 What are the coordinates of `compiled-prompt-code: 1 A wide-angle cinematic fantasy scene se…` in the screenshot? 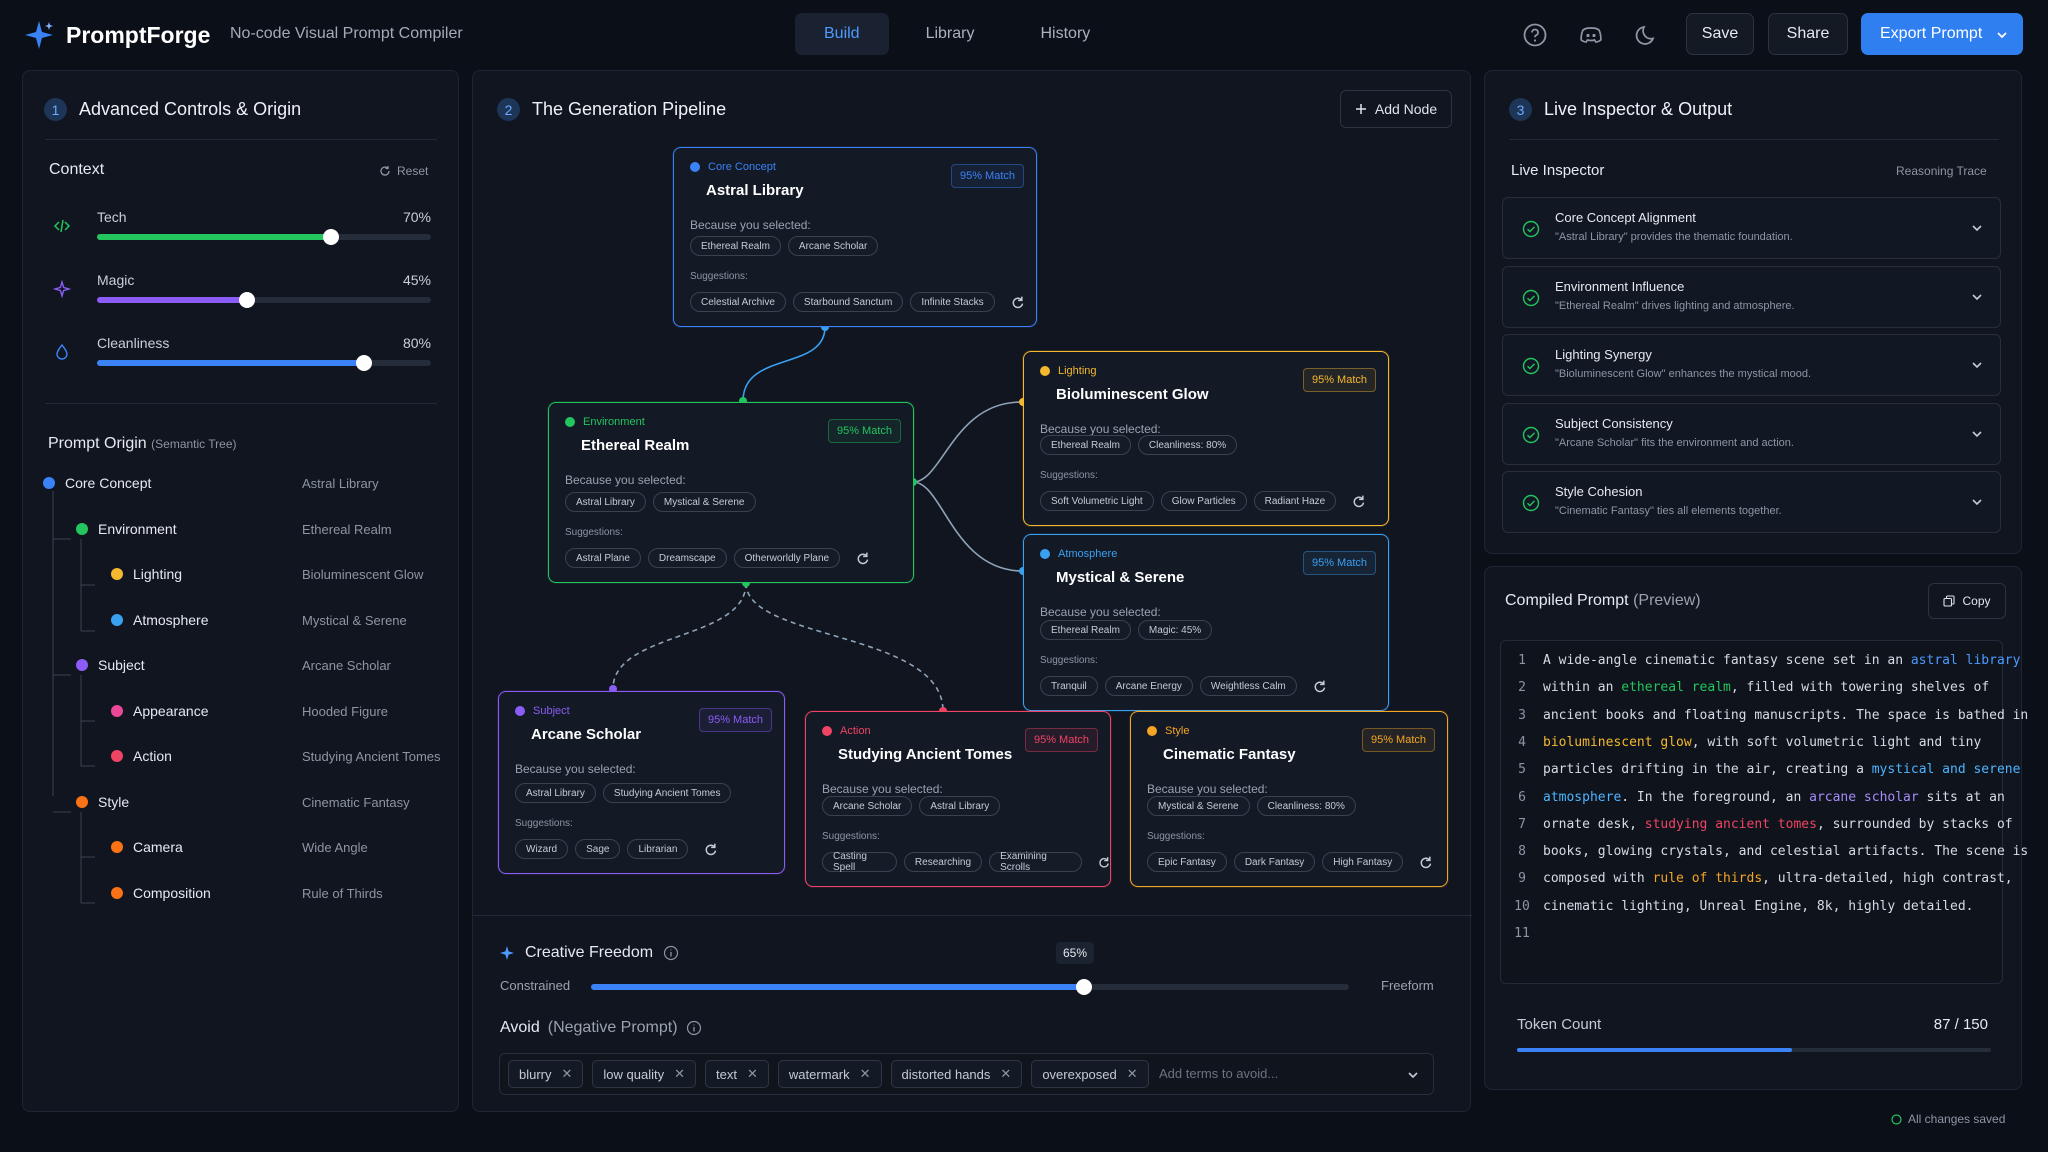 It's located at (1764, 812).